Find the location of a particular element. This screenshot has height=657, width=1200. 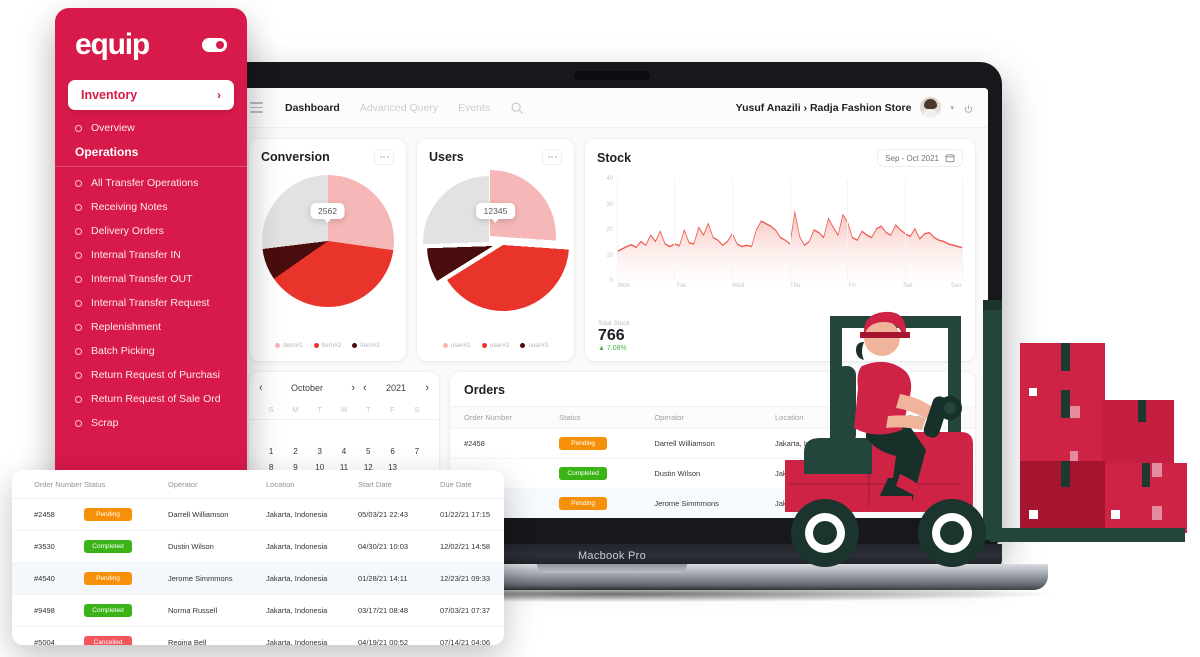

calendar-month-selector: ‹ October › is located at coordinates (307, 388).